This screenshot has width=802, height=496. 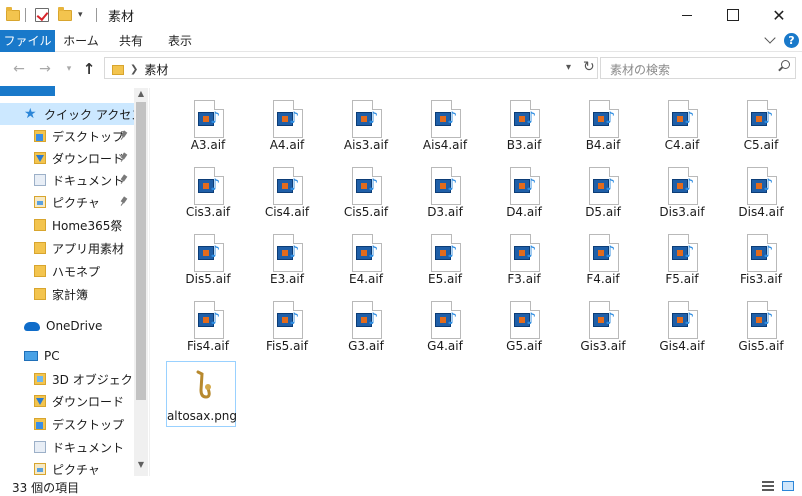 I want to click on audio-file-item: ♪ Gis4.aif, so click(x=682, y=326).